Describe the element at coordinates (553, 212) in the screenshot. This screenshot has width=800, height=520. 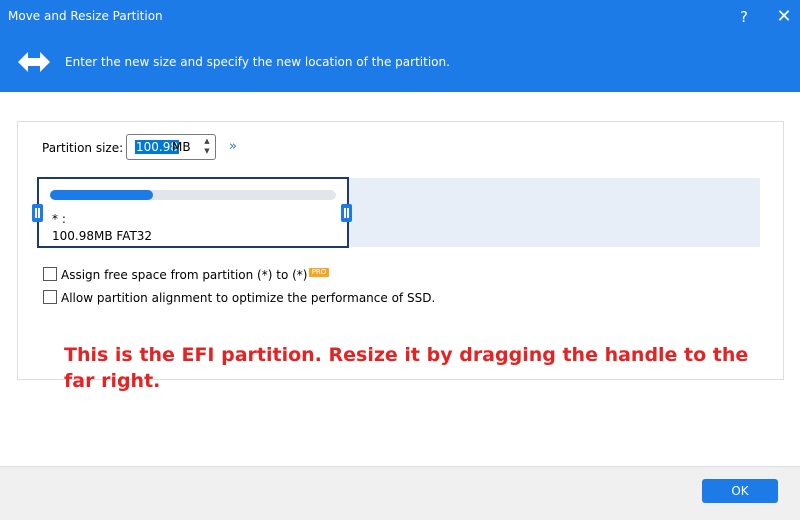
I see `free-space-track` at that location.